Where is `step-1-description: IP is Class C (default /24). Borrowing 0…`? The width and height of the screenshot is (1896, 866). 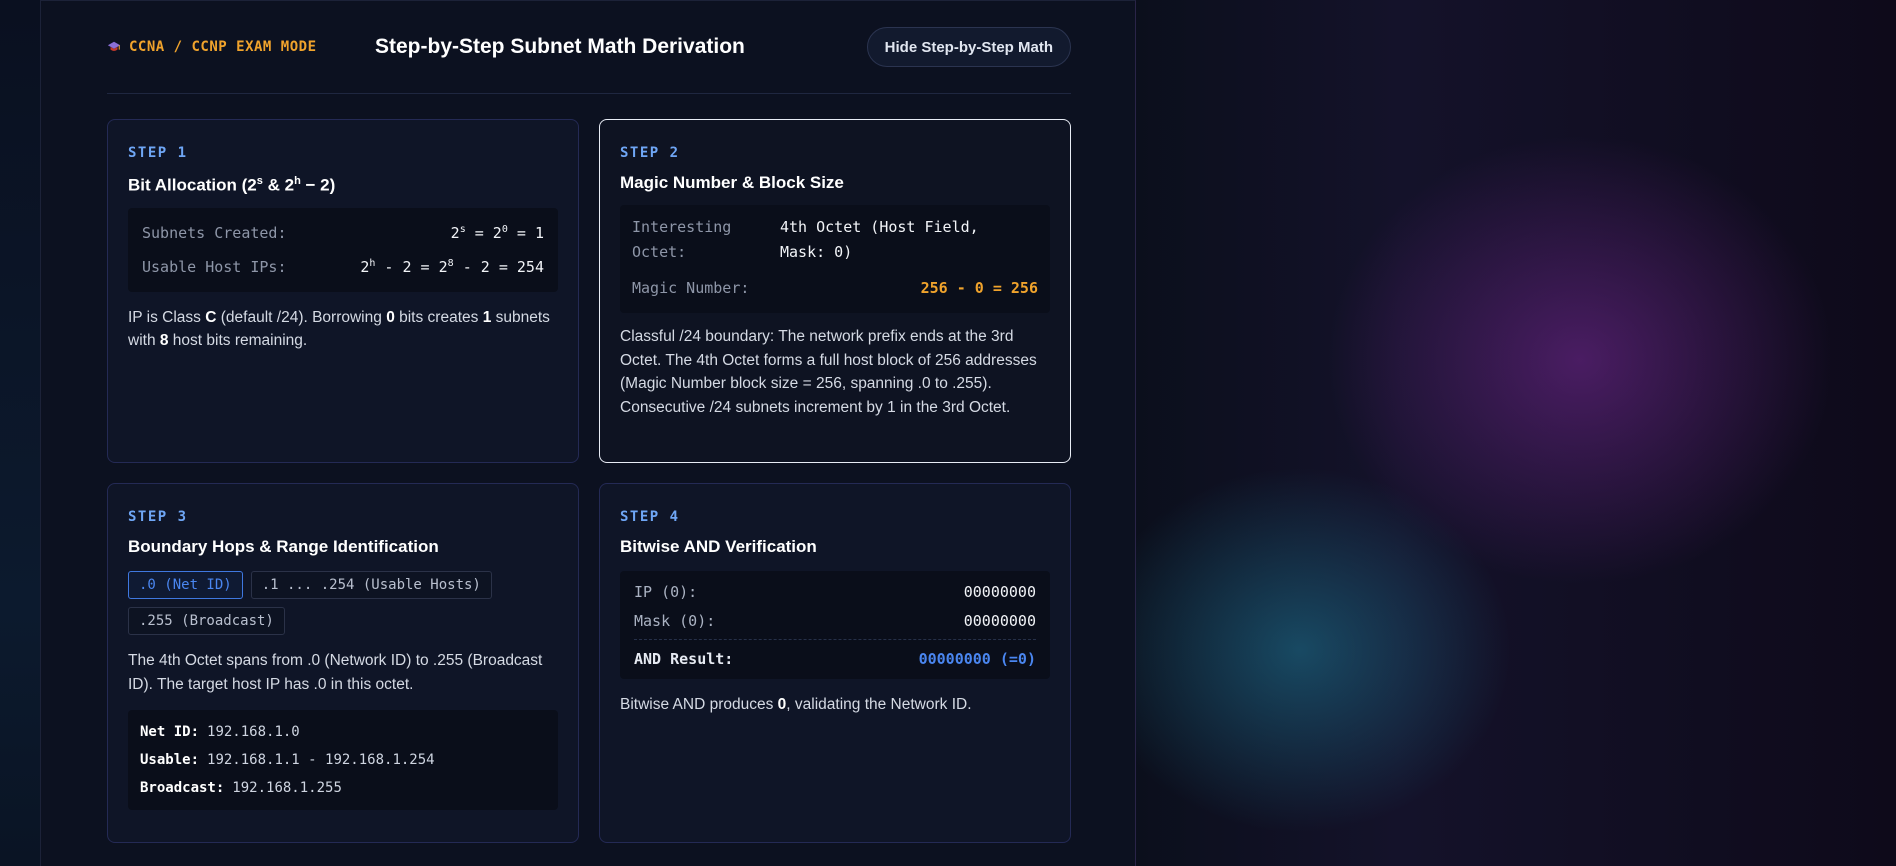 step-1-description: IP is Class C (default /24). Borrowing 0… is located at coordinates (343, 329).